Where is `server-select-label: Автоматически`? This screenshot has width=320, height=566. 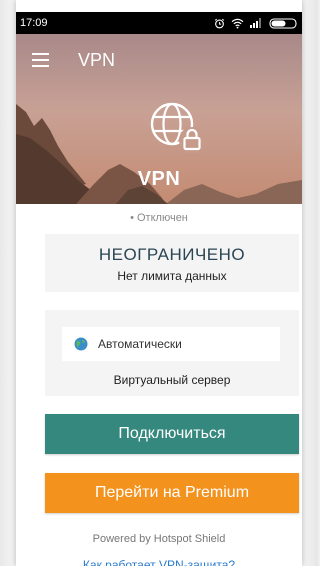
server-select-label: Автоматически is located at coordinates (140, 344).